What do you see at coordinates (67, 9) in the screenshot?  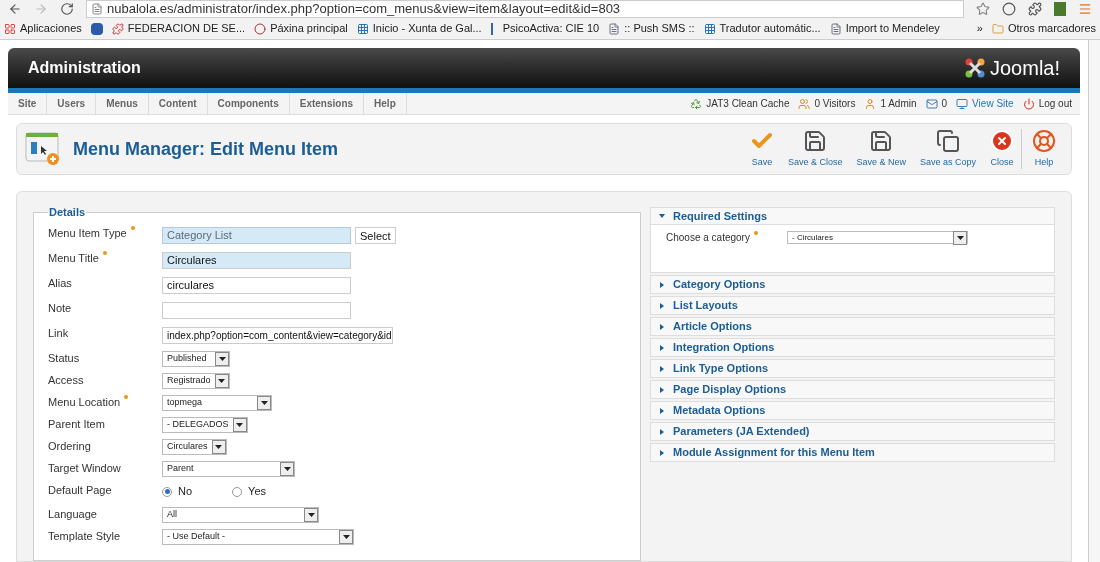 I see `reload-icon` at bounding box center [67, 9].